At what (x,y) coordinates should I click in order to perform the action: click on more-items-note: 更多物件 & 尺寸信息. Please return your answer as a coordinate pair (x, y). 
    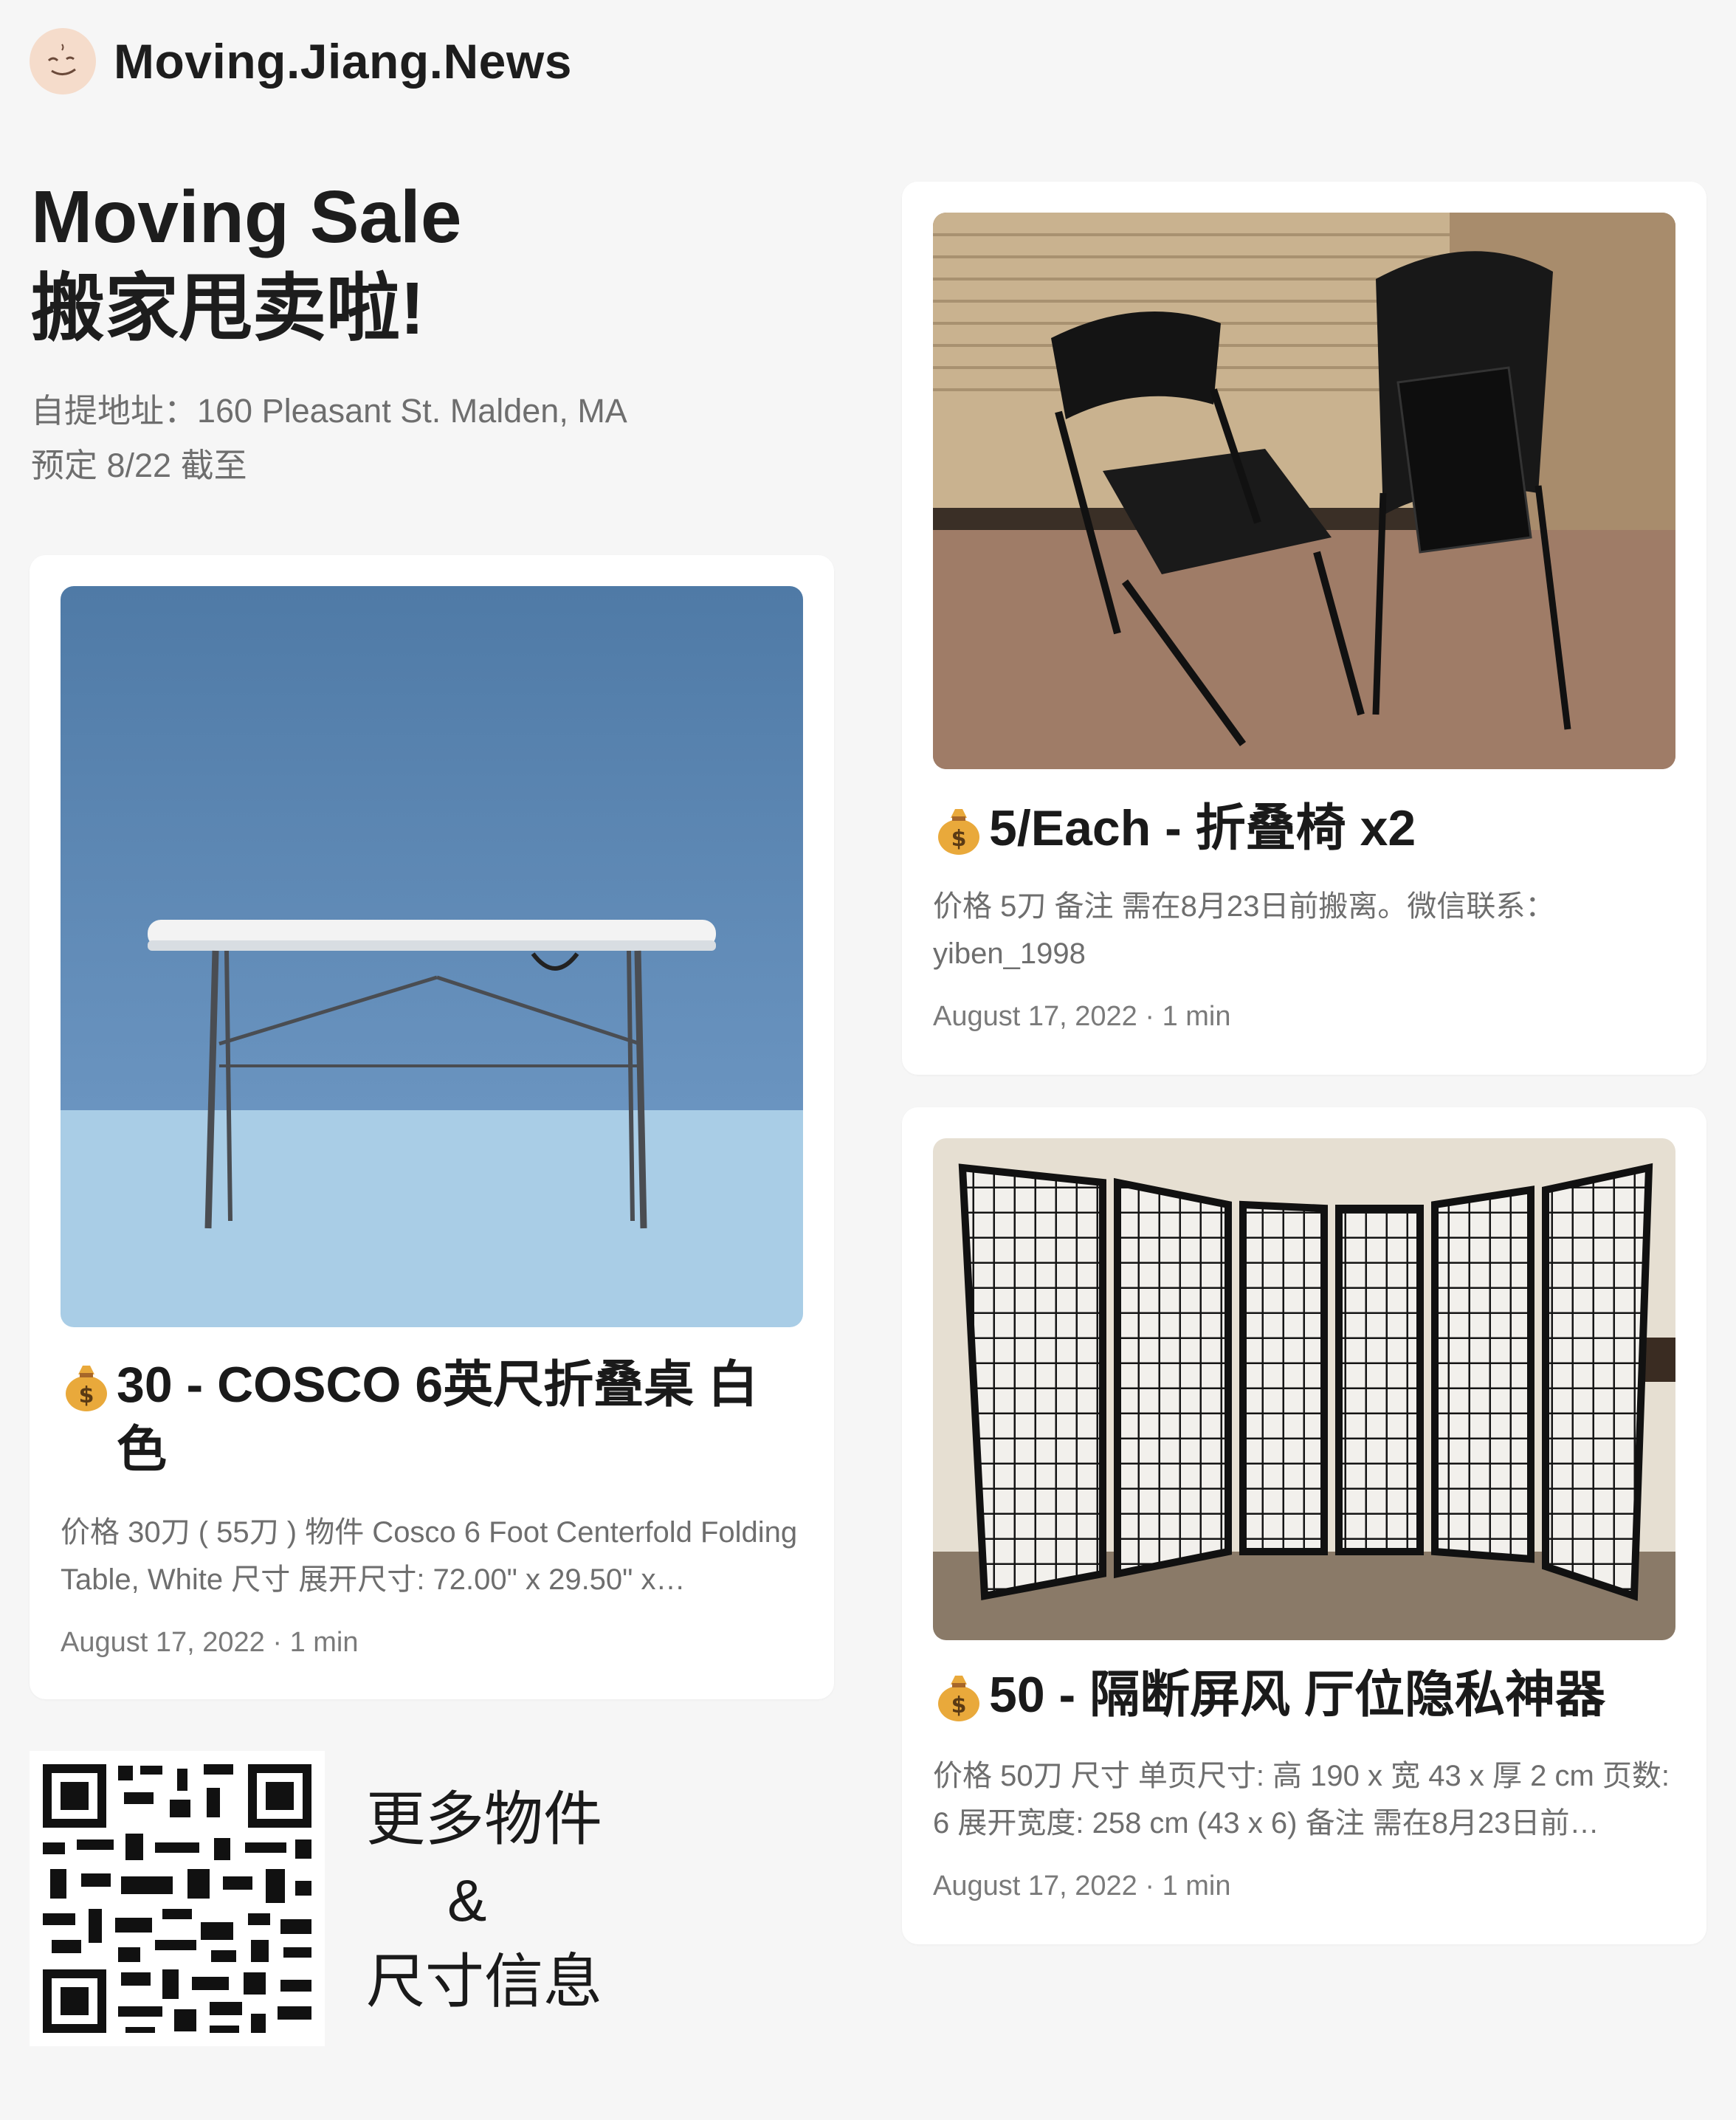
    Looking at the image, I should click on (491, 1901).